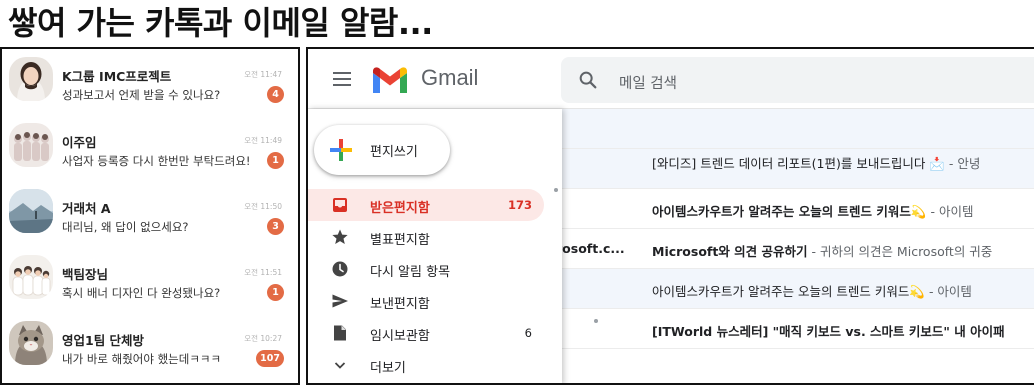 The image size is (1034, 385). I want to click on nav-starred: 별표편지함, so click(426, 237).